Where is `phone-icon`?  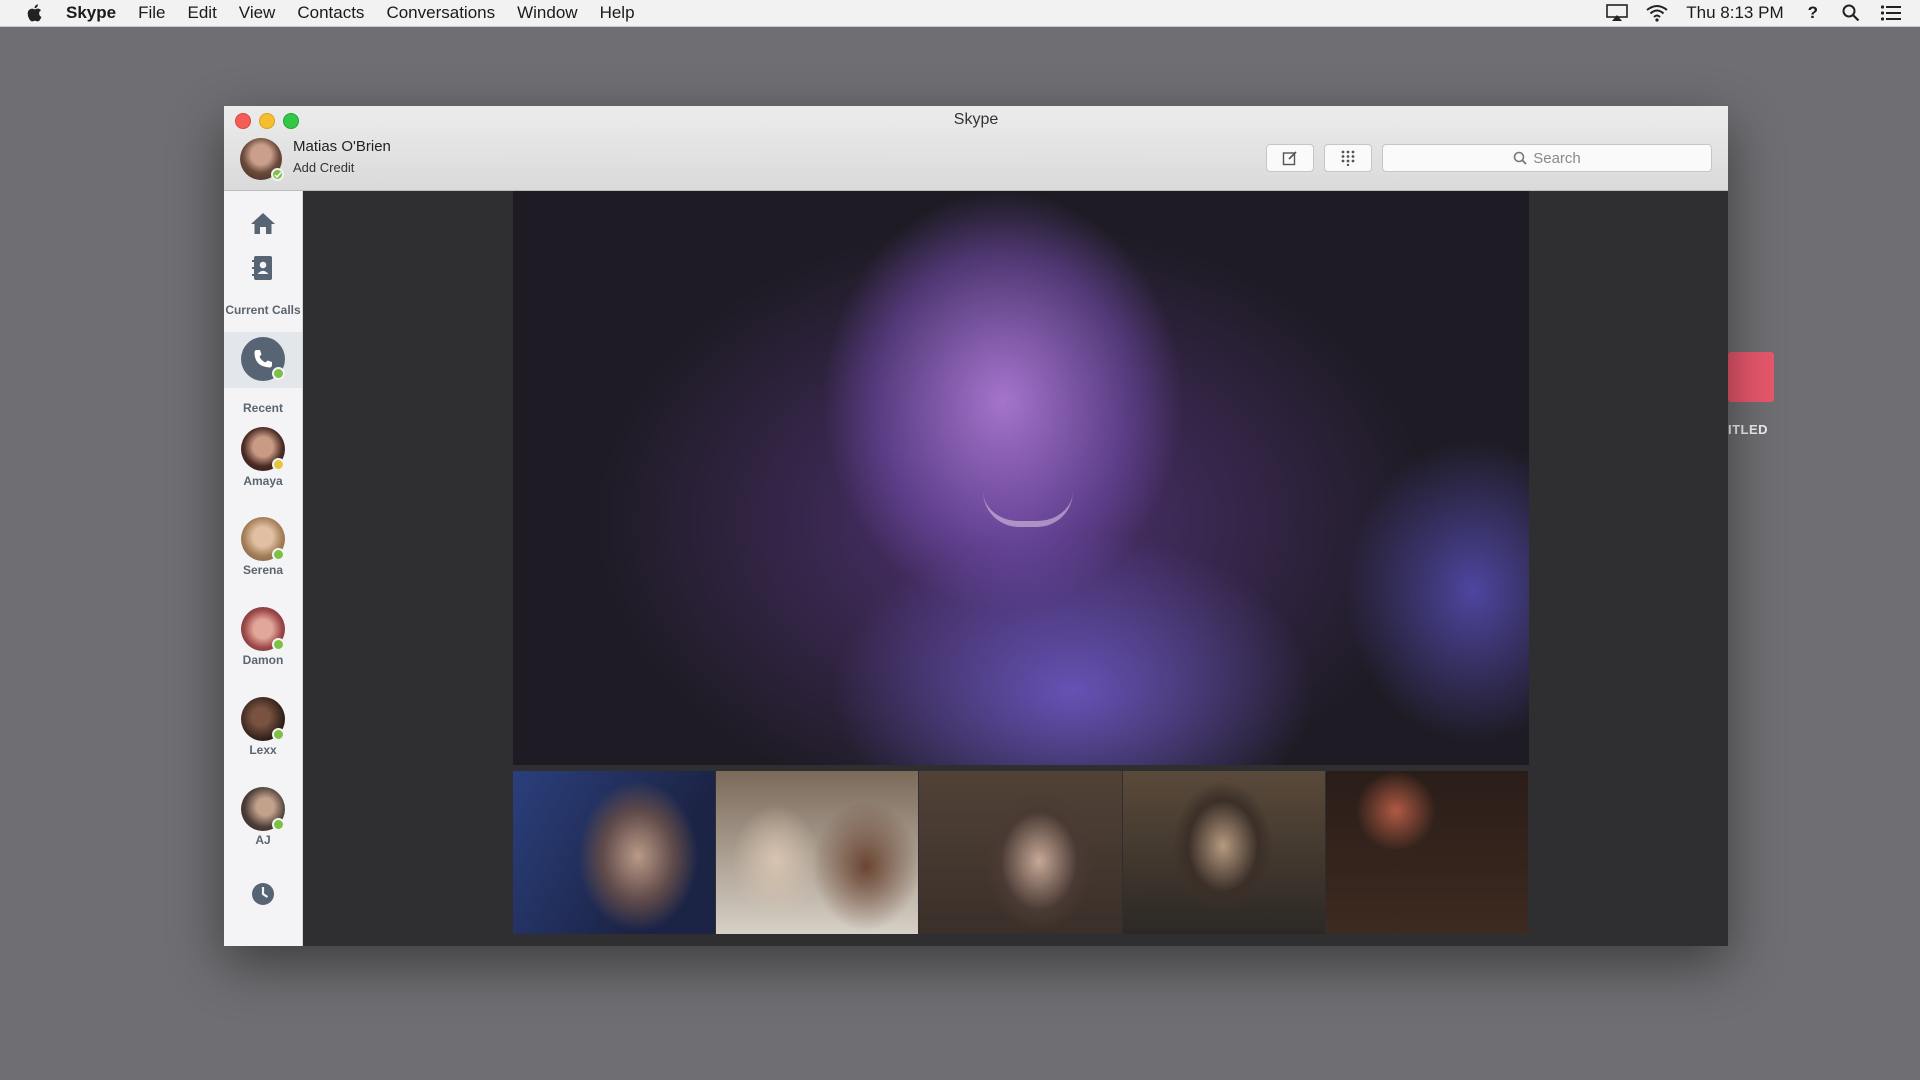 phone-icon is located at coordinates (263, 359).